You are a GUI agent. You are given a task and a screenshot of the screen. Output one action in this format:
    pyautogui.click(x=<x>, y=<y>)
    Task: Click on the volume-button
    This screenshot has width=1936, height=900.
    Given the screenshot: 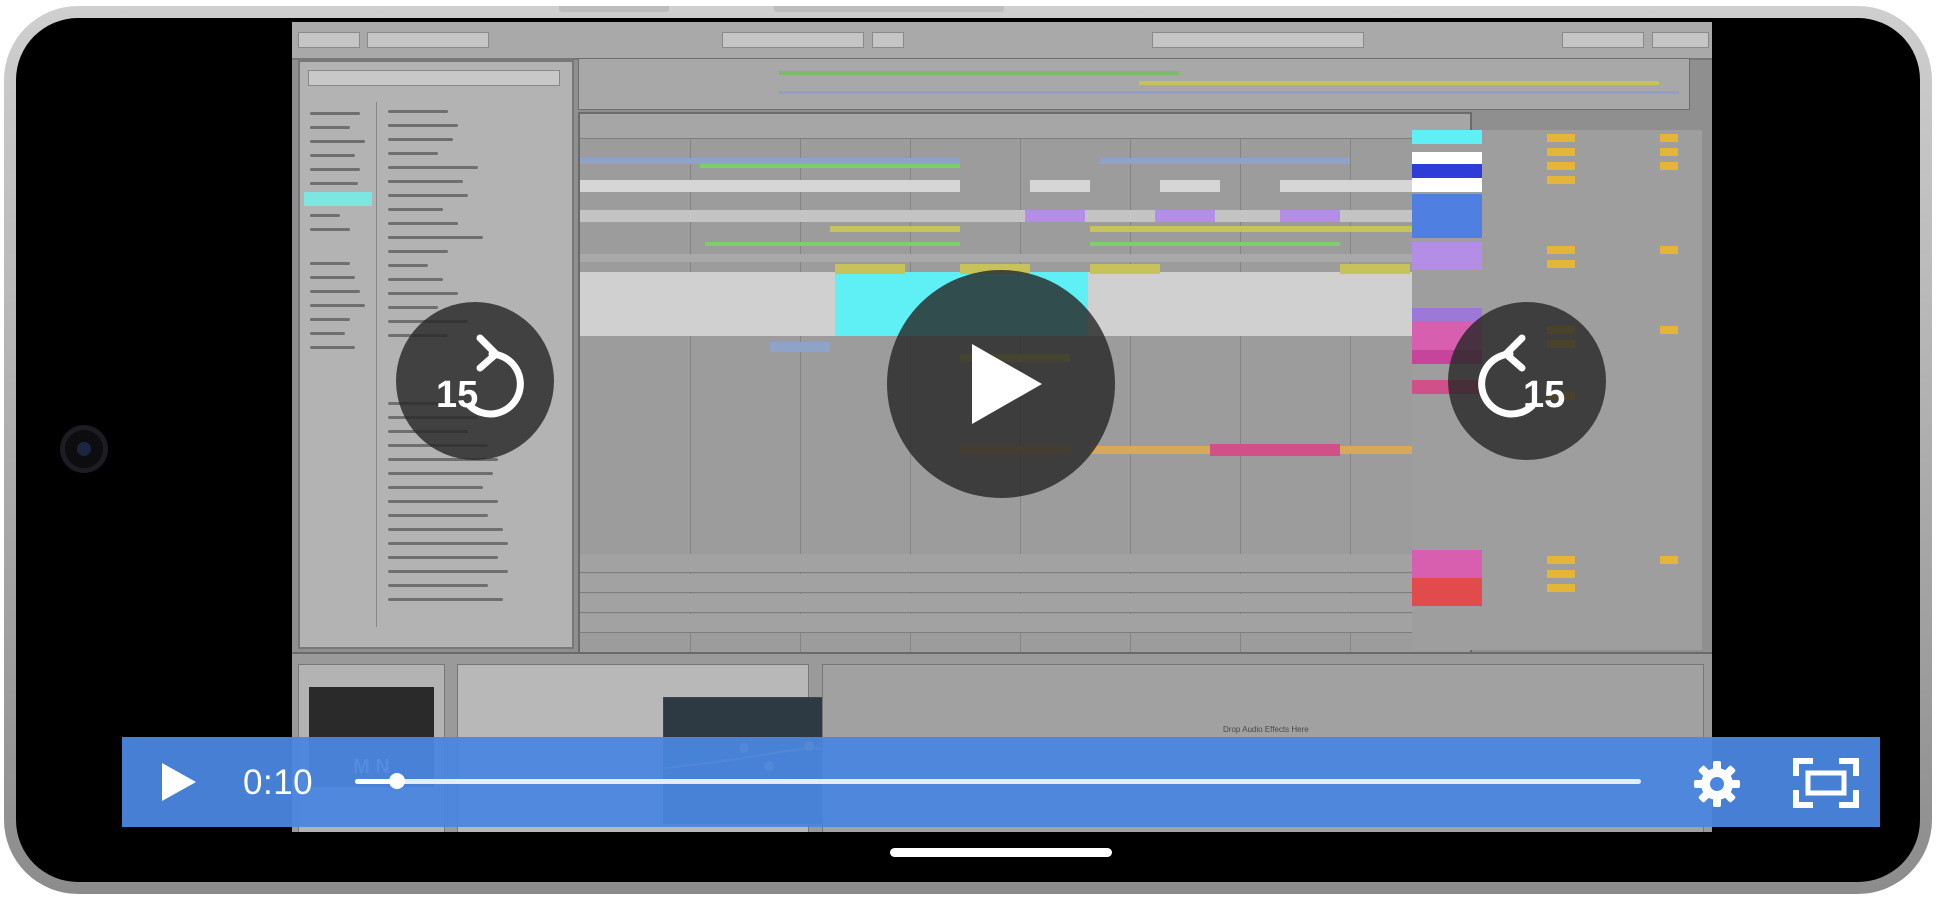 What is the action you would take?
    pyautogui.click(x=614, y=9)
    